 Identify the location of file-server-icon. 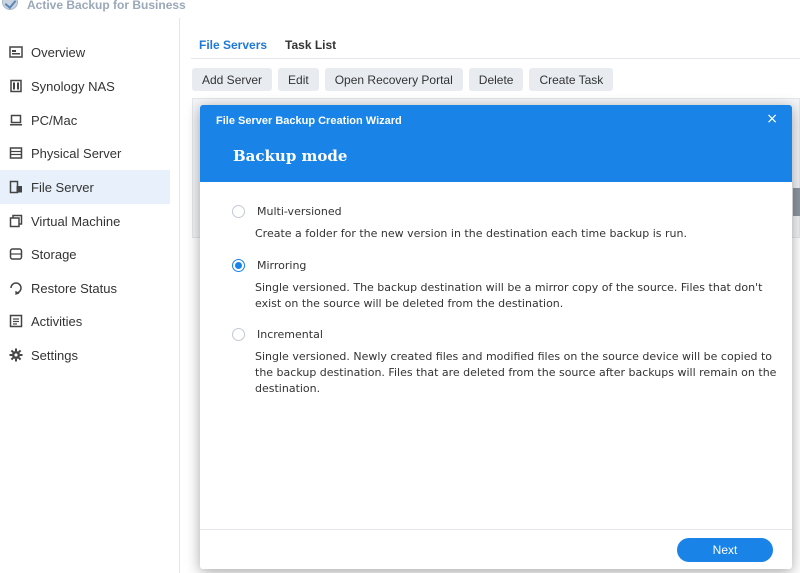
(16, 187).